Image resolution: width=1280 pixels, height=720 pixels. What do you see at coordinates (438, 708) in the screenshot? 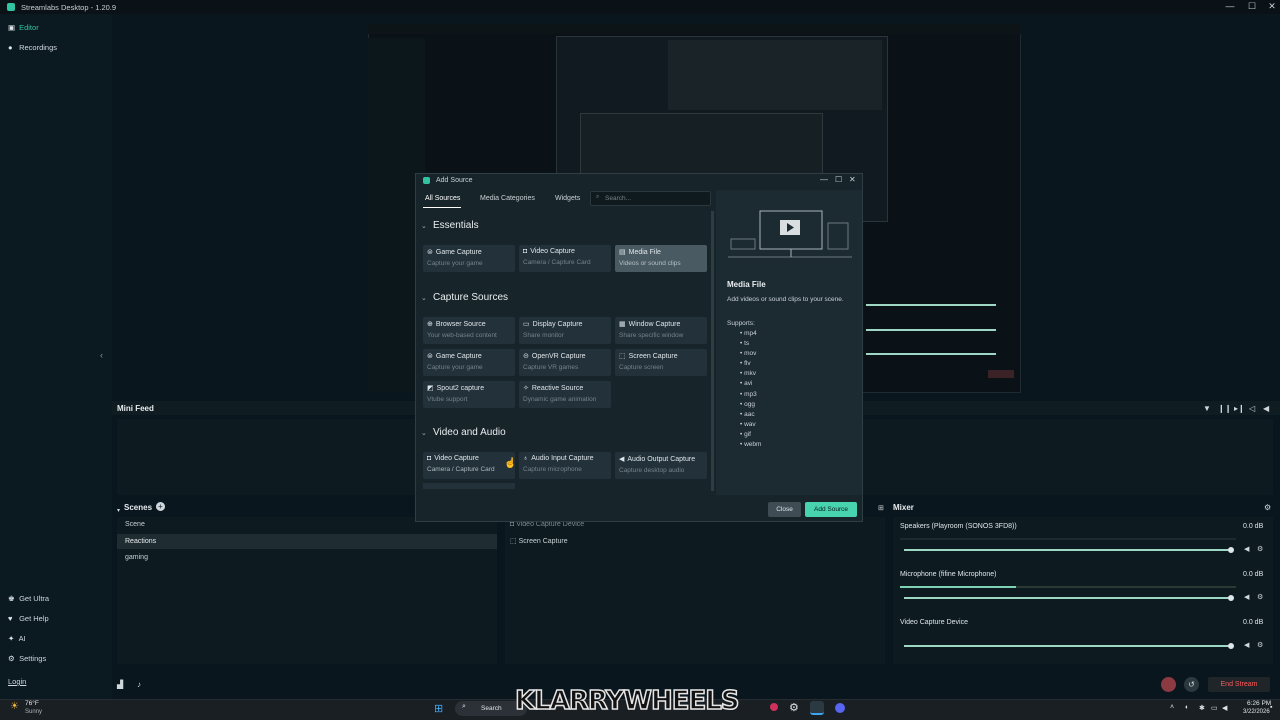
I see `windows-start-icon: ⊞` at bounding box center [438, 708].